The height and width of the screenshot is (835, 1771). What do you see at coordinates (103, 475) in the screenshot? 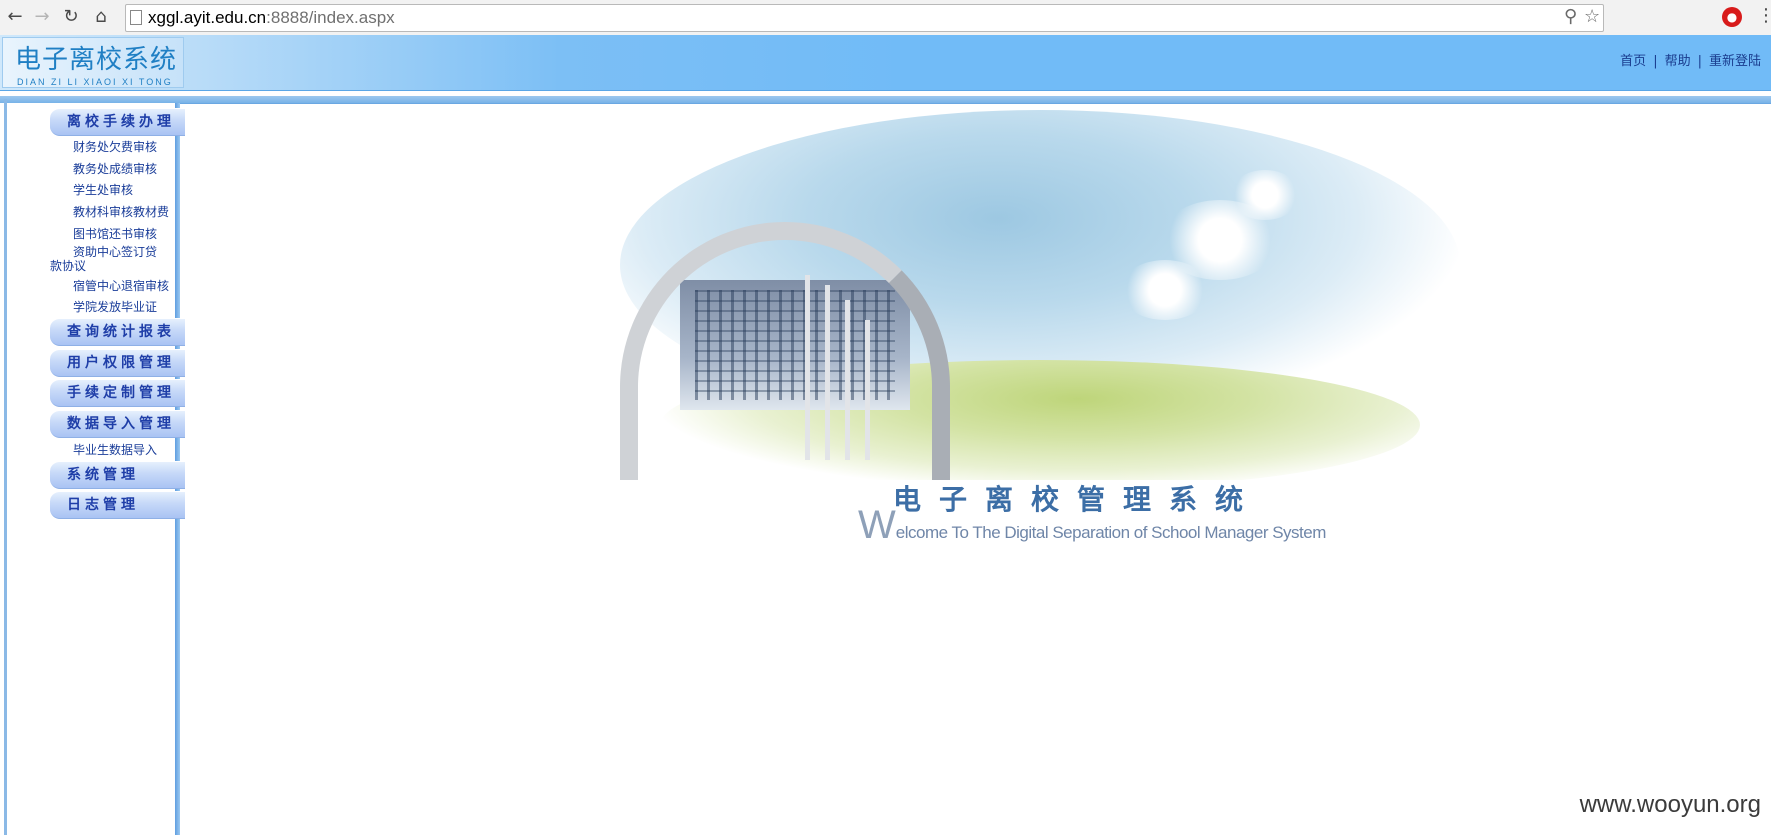
I see `menu-group-label: 系统管理` at bounding box center [103, 475].